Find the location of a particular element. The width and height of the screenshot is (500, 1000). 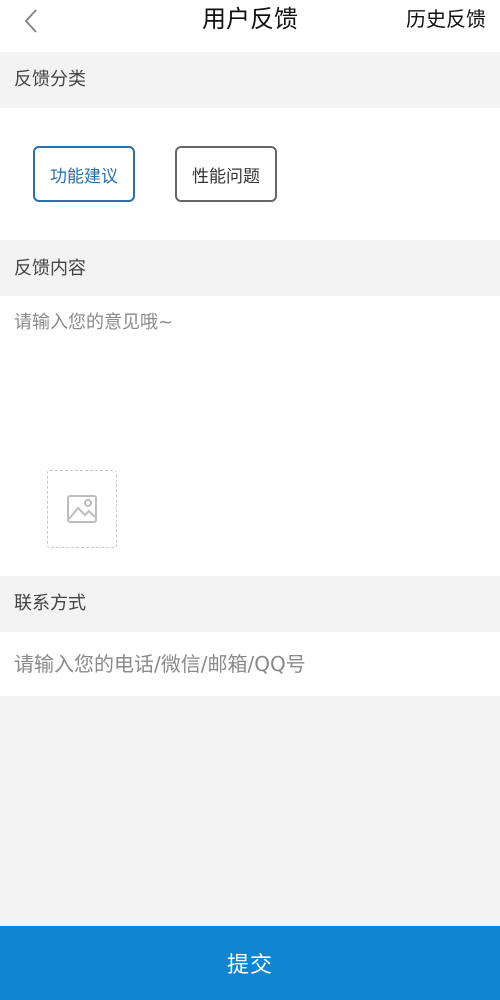

image-upload-button is located at coordinates (82, 509).